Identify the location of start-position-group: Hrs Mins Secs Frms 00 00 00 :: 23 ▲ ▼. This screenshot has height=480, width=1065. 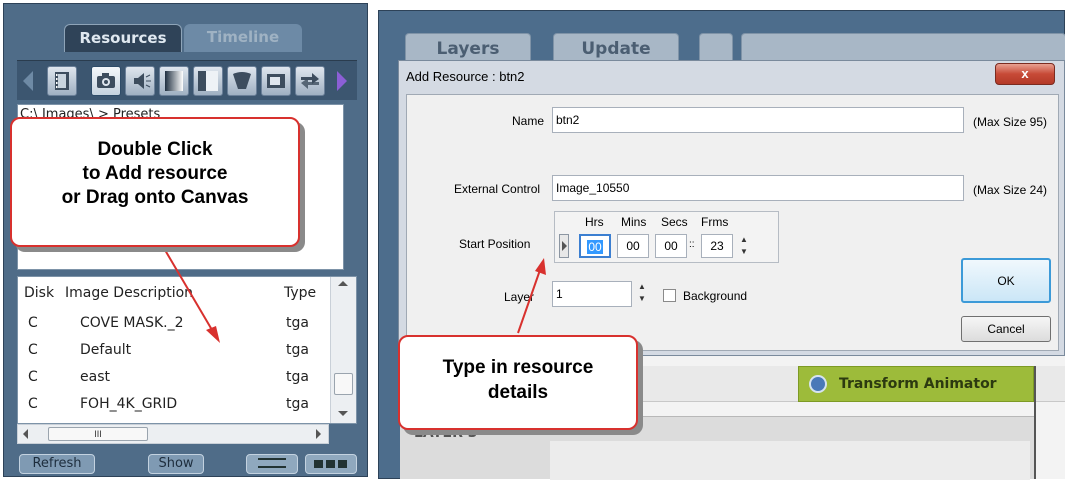
(666, 237).